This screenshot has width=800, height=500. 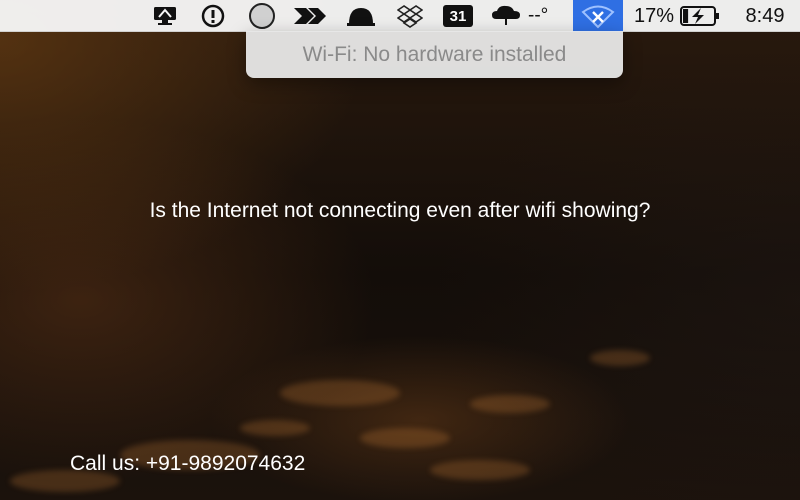 What do you see at coordinates (361, 16) in the screenshot?
I see `bell-icon` at bounding box center [361, 16].